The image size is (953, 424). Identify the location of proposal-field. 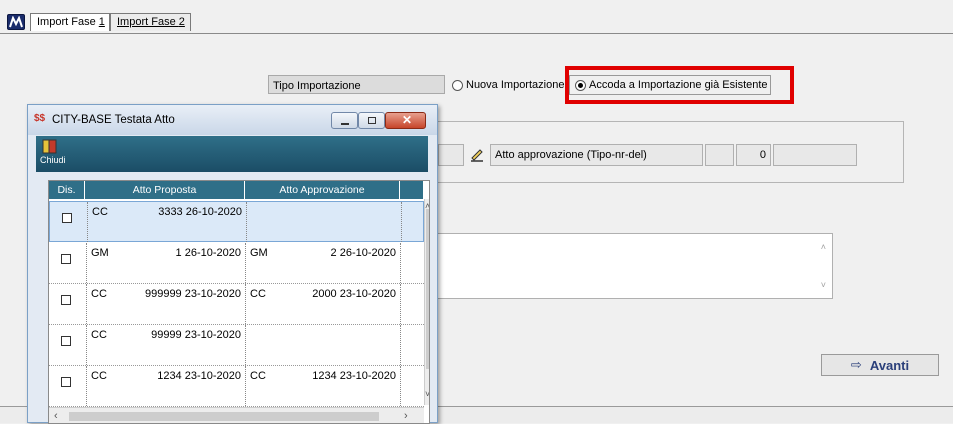
(451, 155).